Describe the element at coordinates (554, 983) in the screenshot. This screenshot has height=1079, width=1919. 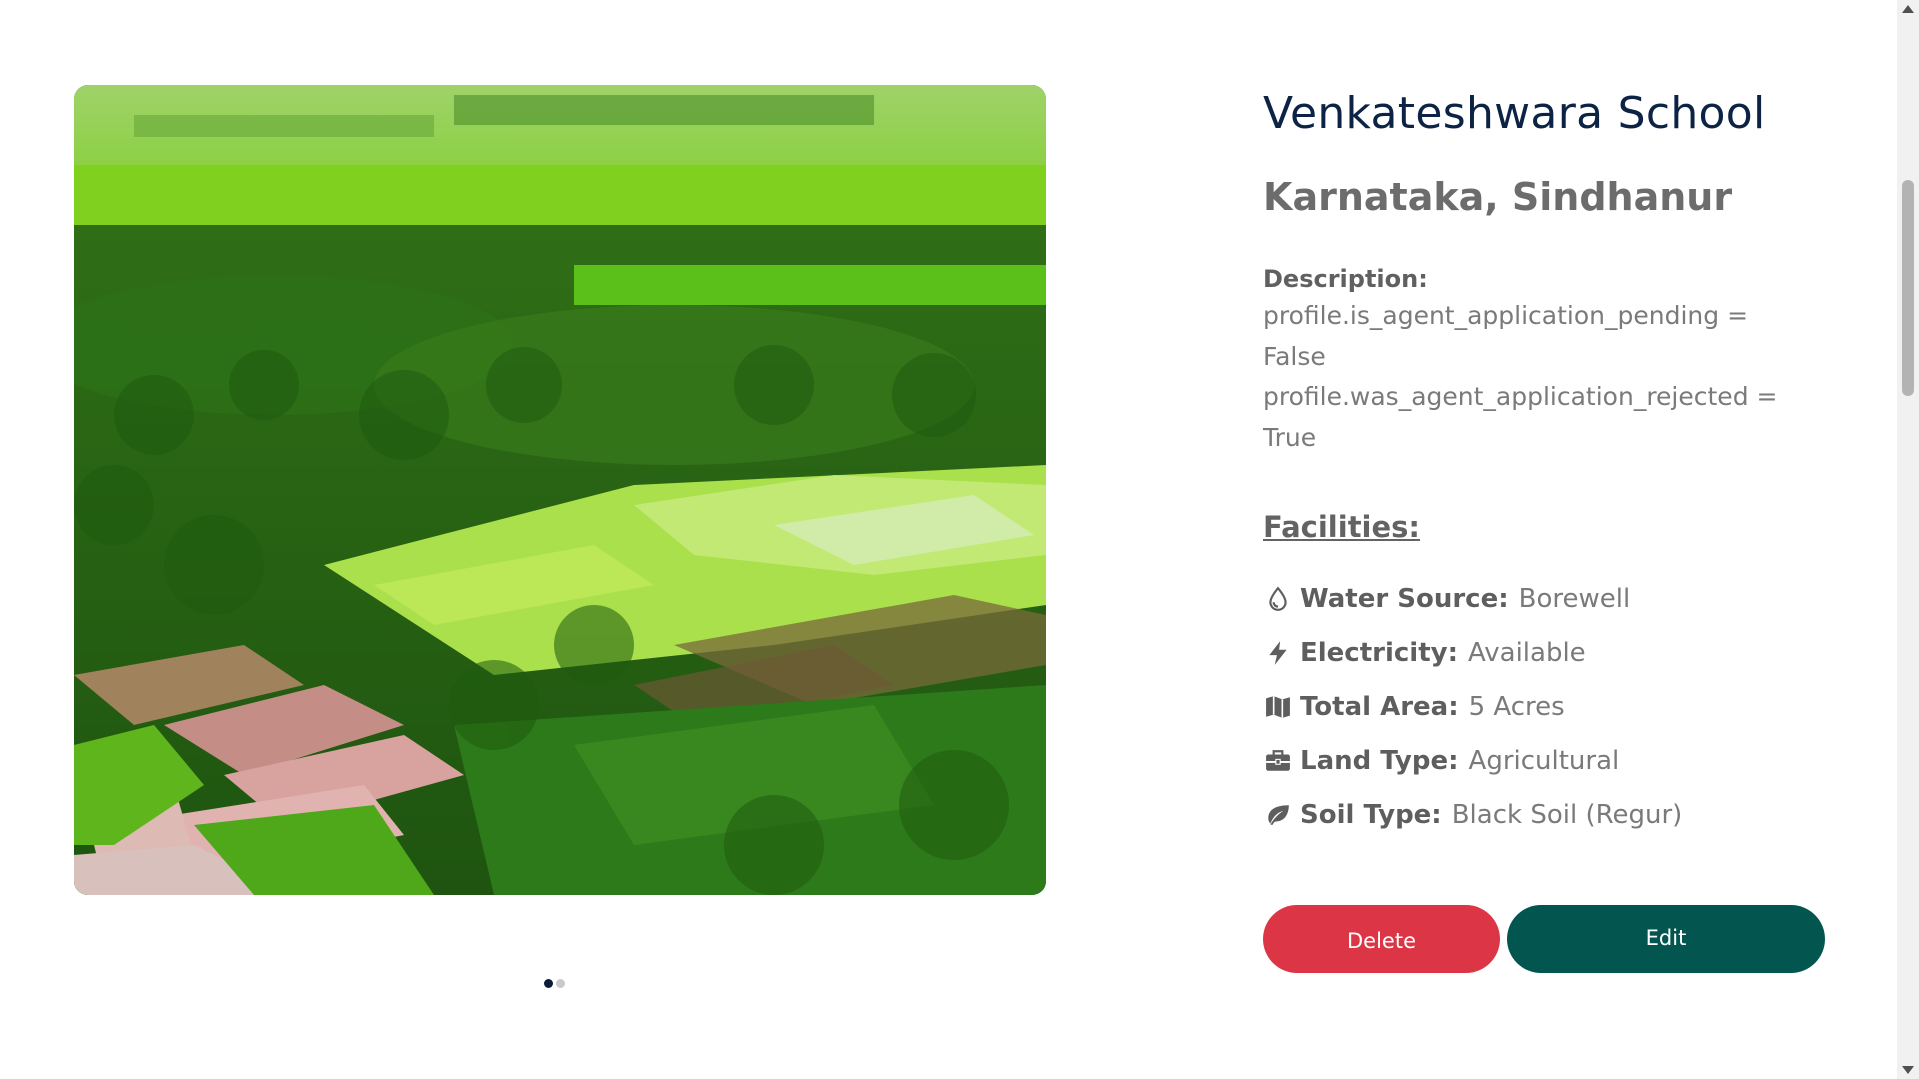
I see `carousel-indicators` at that location.